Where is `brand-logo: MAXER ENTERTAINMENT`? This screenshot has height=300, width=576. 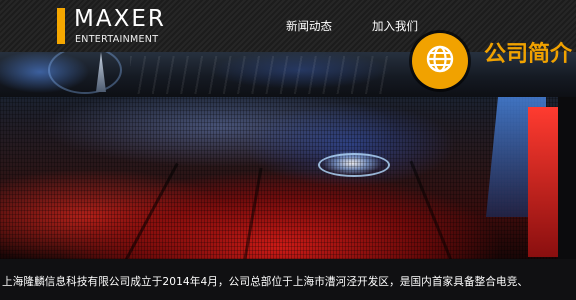 brand-logo: MAXER ENTERTAINMENT is located at coordinates (137, 26).